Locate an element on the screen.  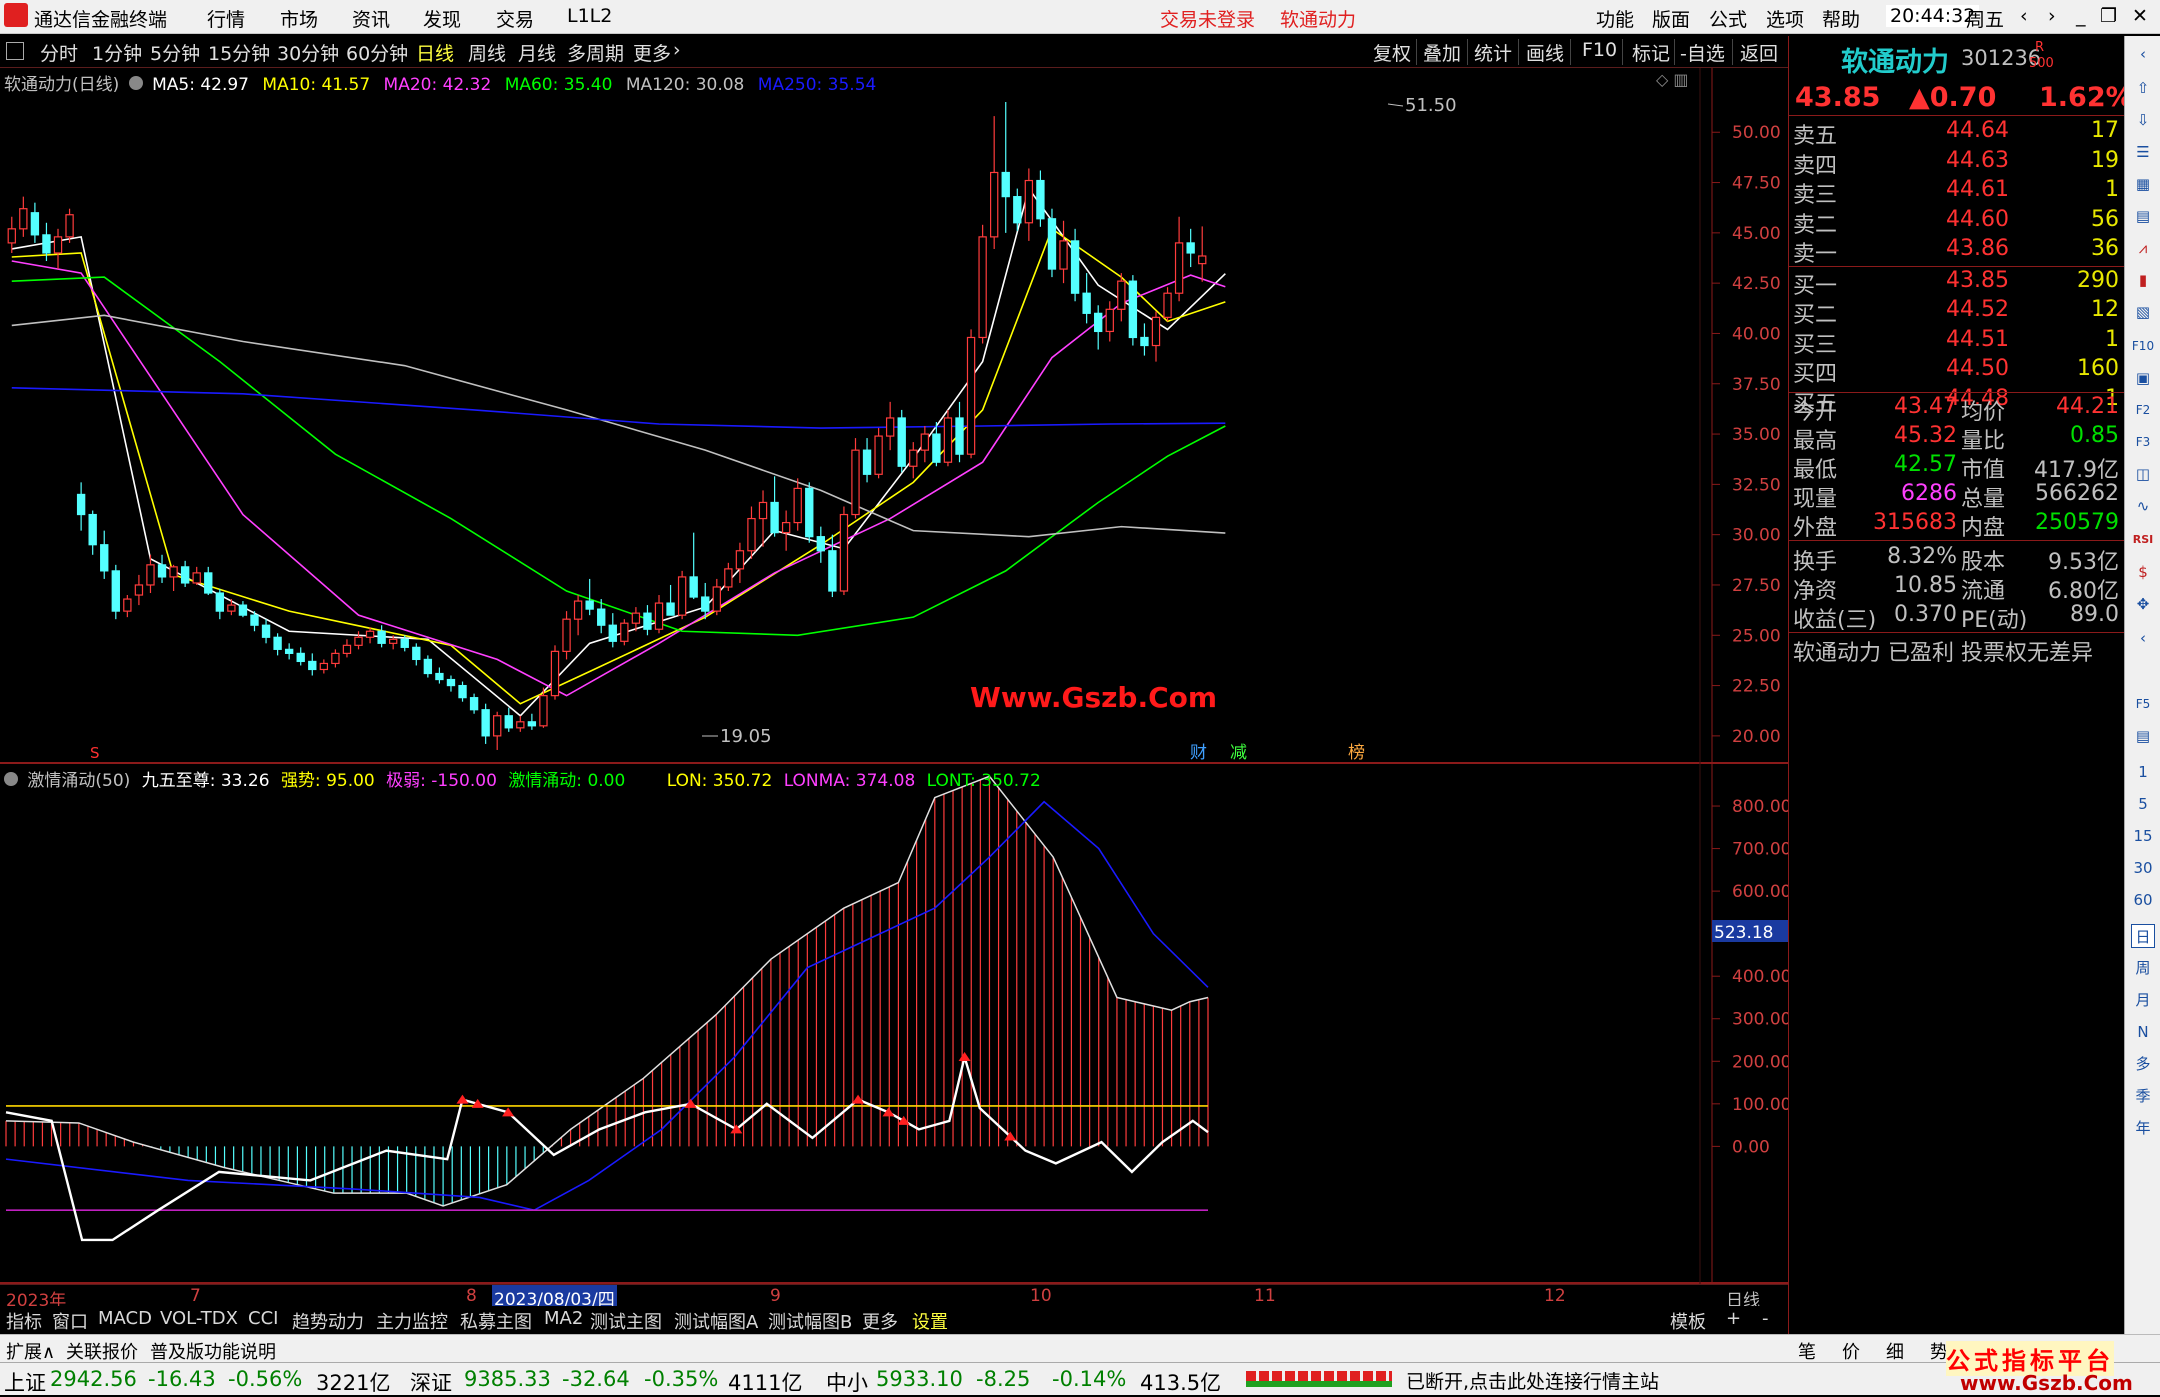
tool-adjust: 复权 is located at coordinates (1392, 52).